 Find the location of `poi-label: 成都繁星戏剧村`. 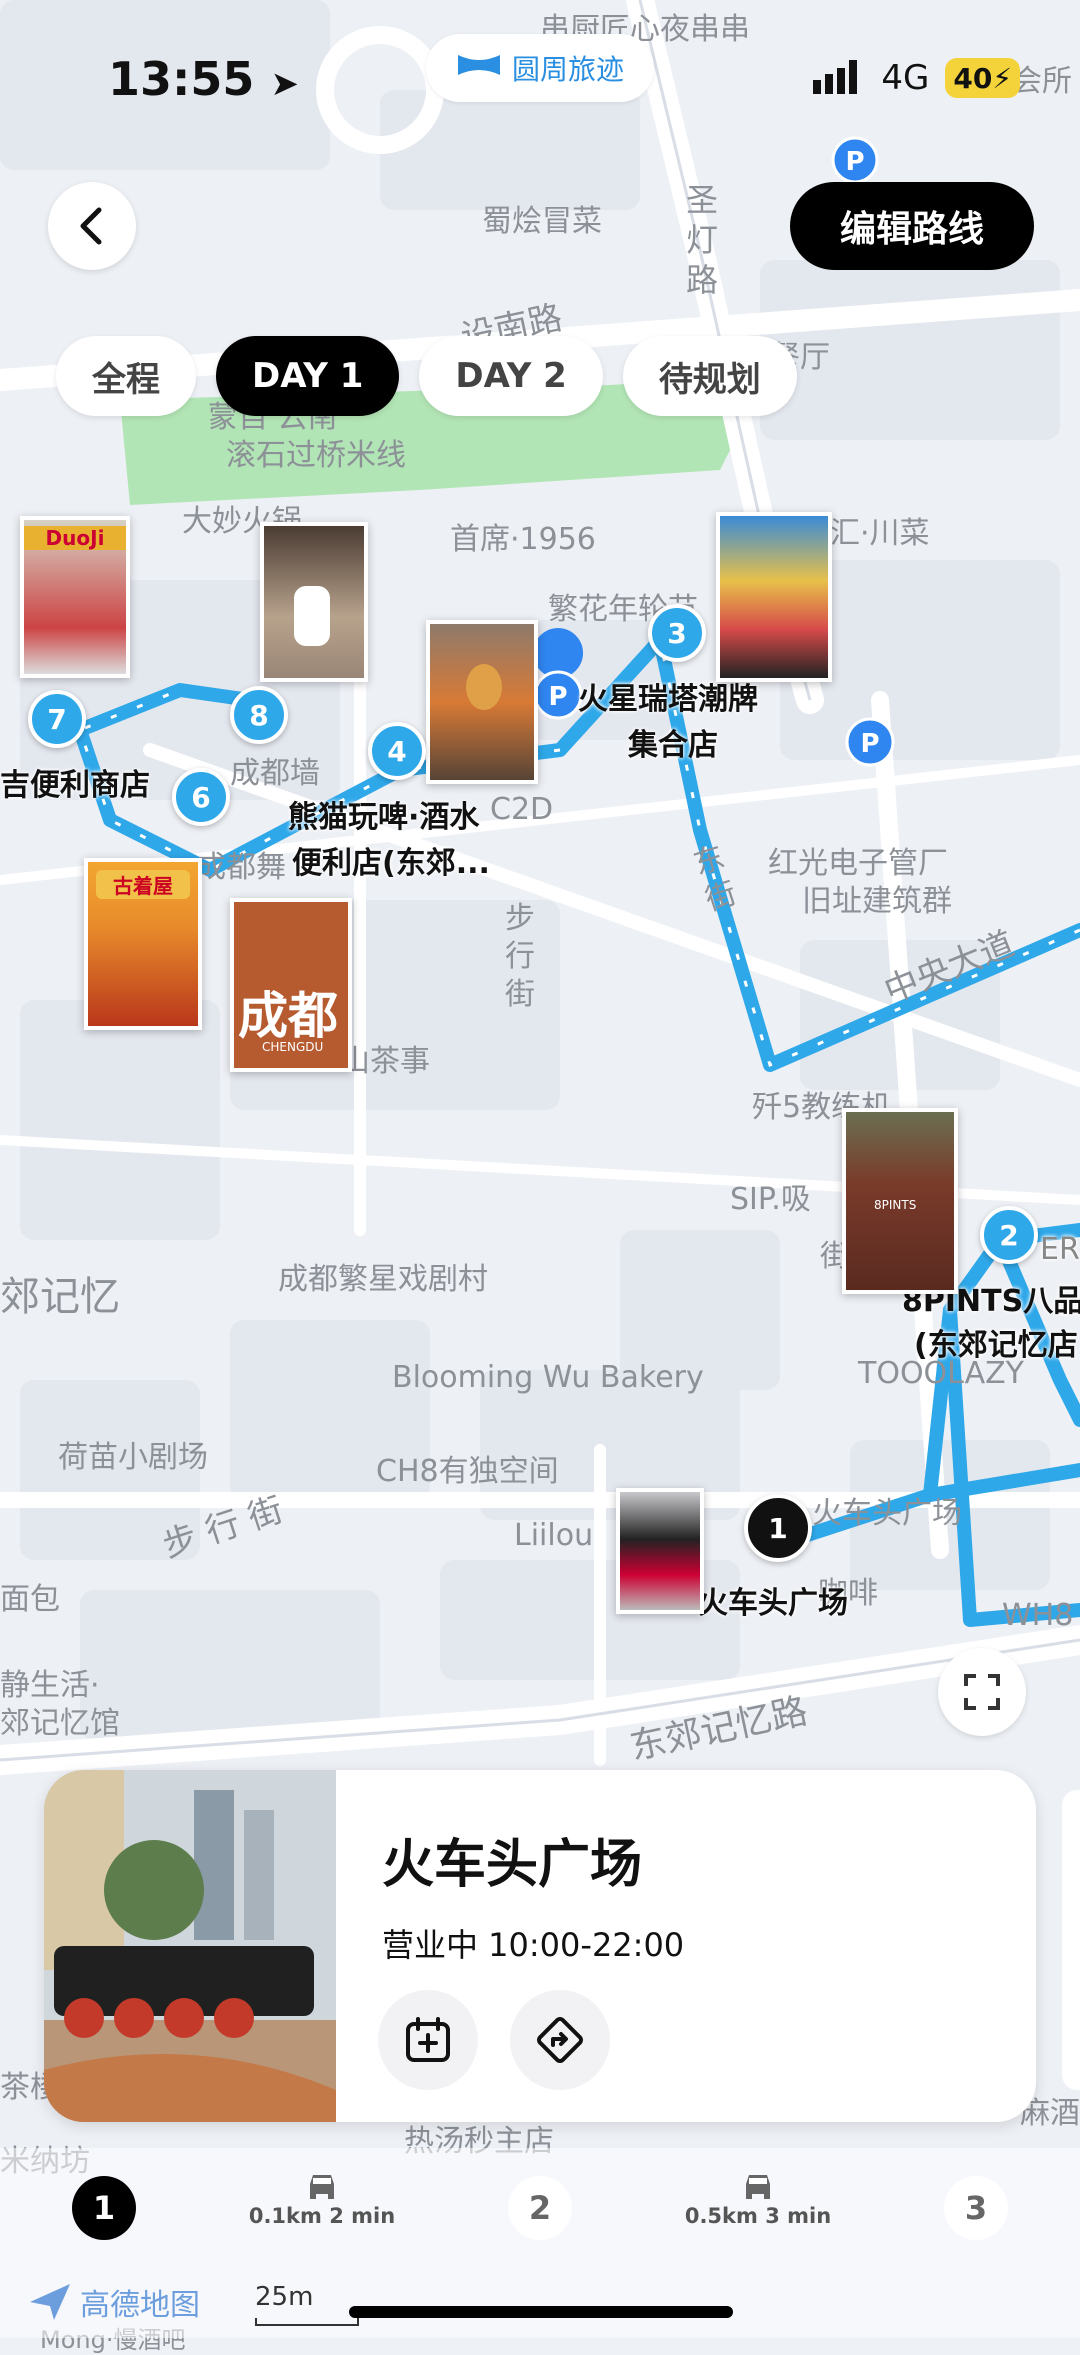

poi-label: 成都繁星戏剧村 is located at coordinates (383, 1279).